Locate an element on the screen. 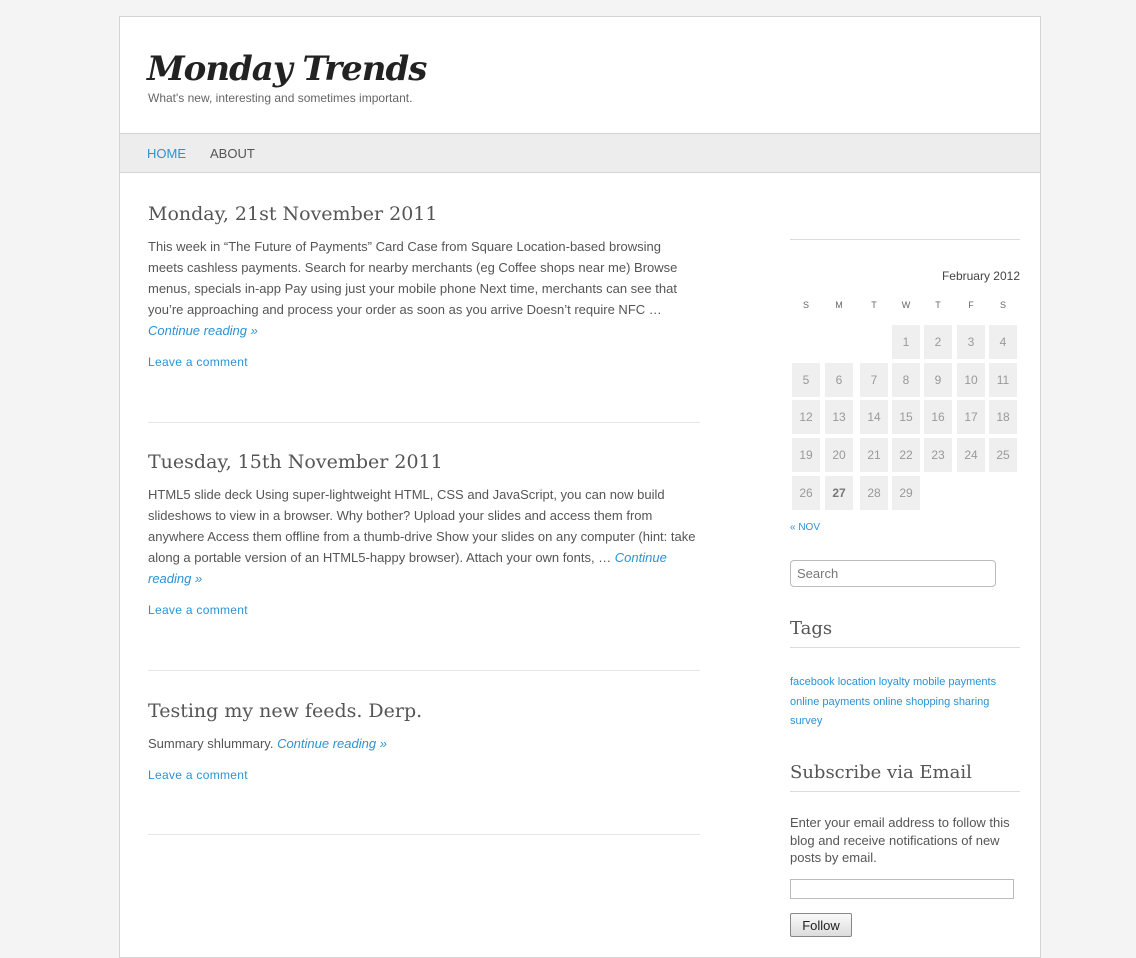 This screenshot has height=958, width=1136. calendar-prev-link: « NOV is located at coordinates (805, 527).